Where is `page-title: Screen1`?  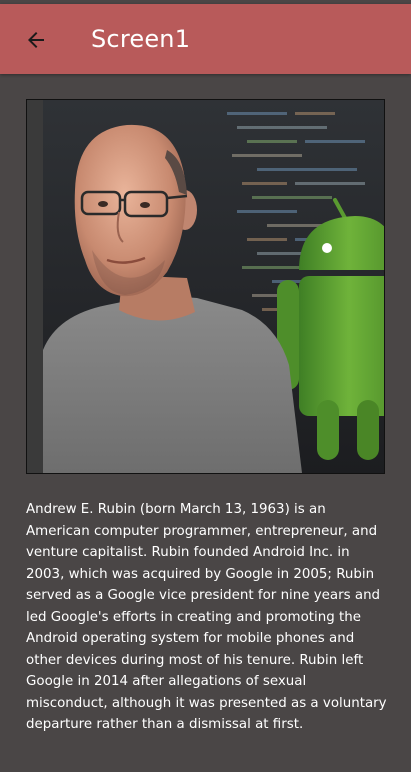 page-title: Screen1 is located at coordinates (141, 39).